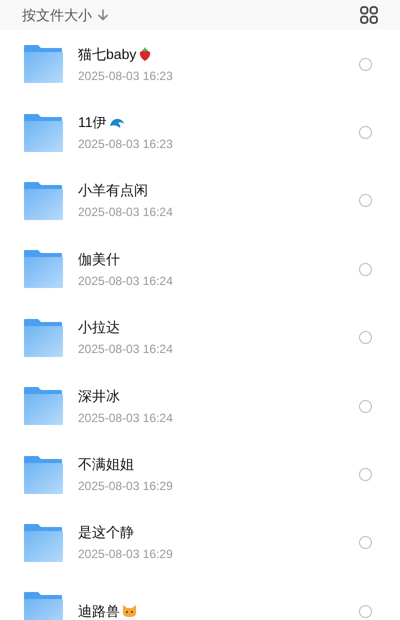 The width and height of the screenshot is (400, 620). I want to click on folder-name: 是这个静, so click(106, 533).